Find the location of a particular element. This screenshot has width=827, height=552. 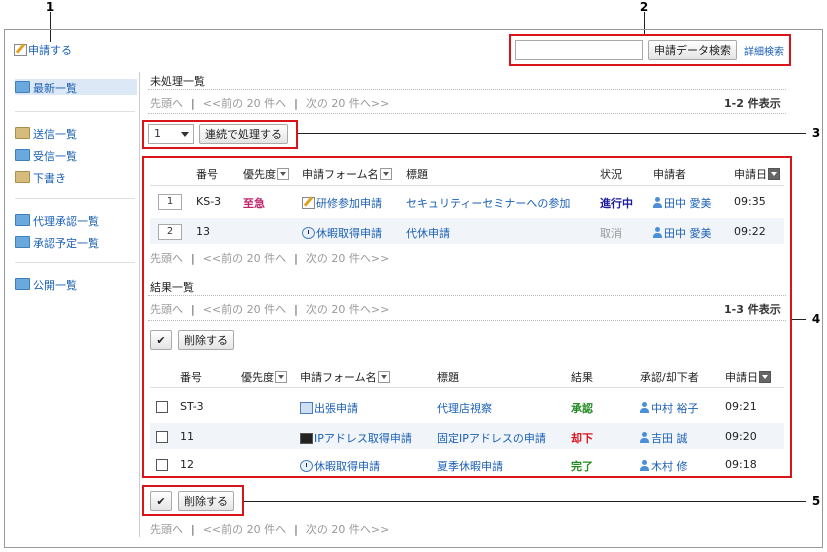

sidebar-item-scheduled: 承認予定一覧 is located at coordinates (57, 243).